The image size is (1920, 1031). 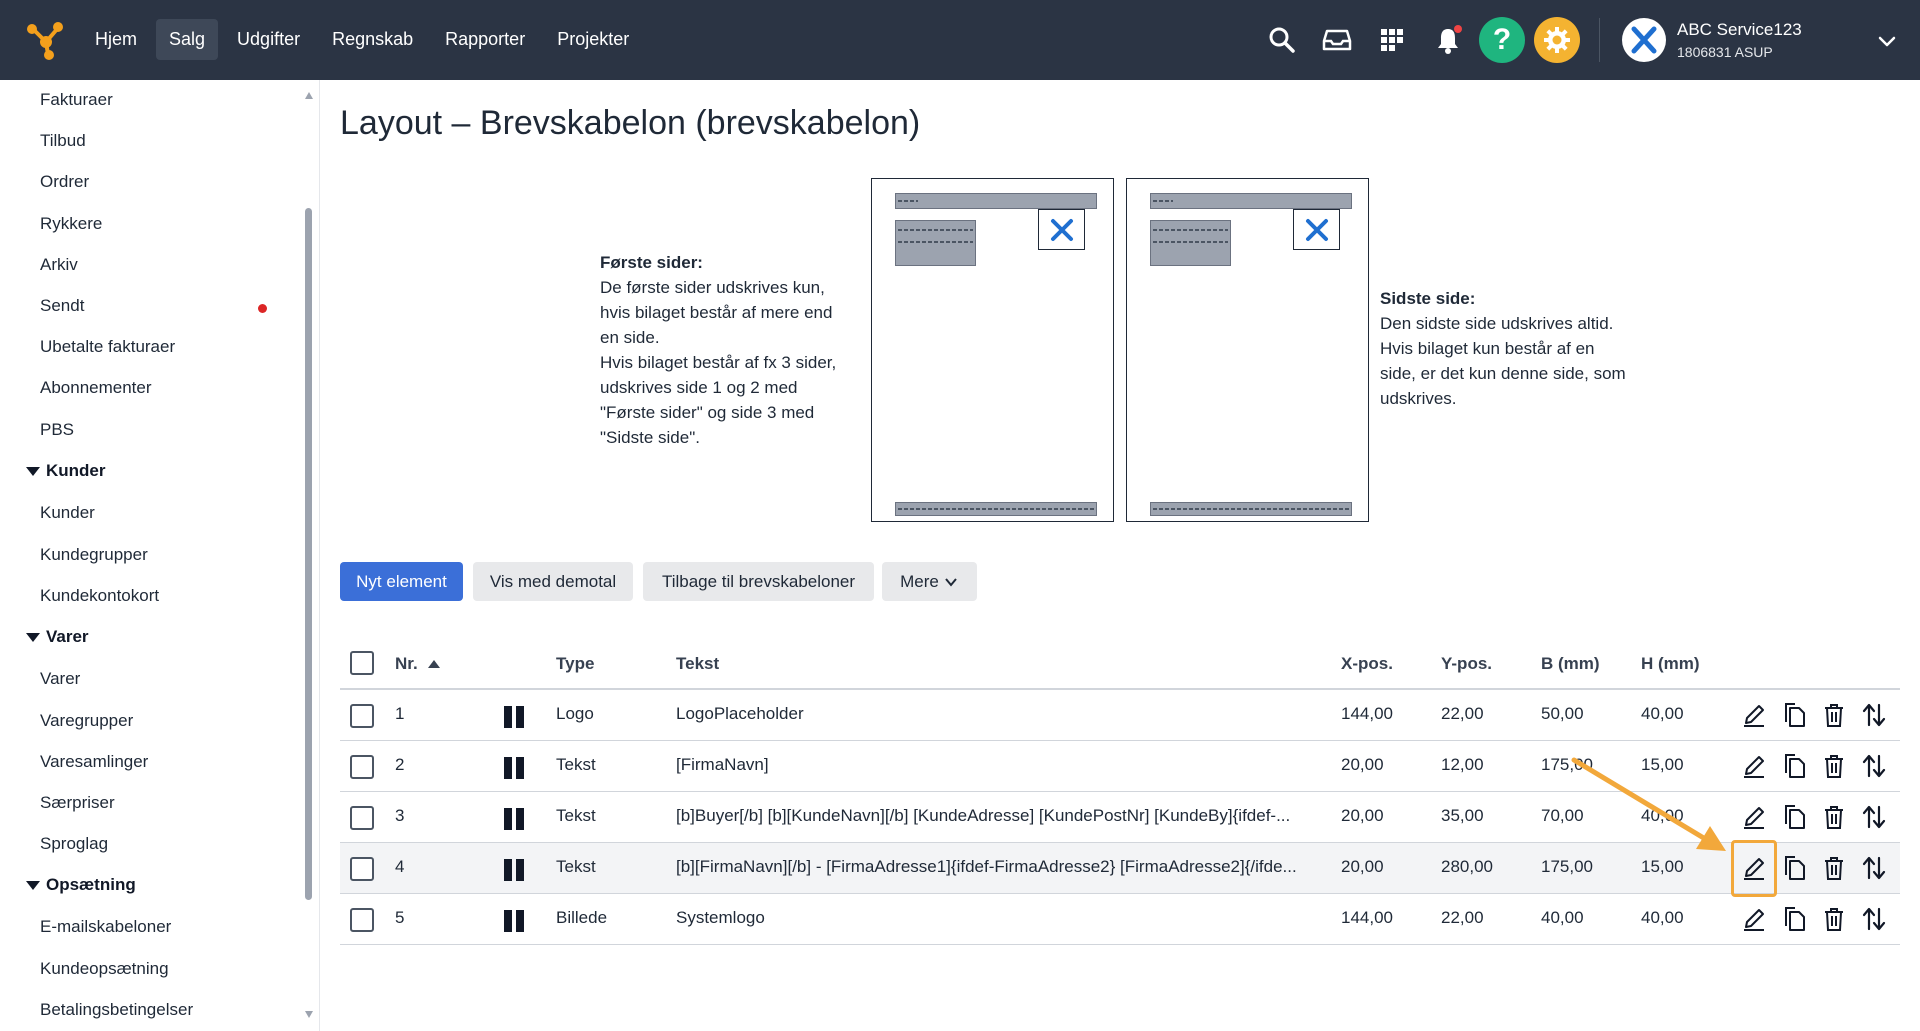 What do you see at coordinates (697, 664) in the screenshot?
I see `column-header-tekst: Tekst` at bounding box center [697, 664].